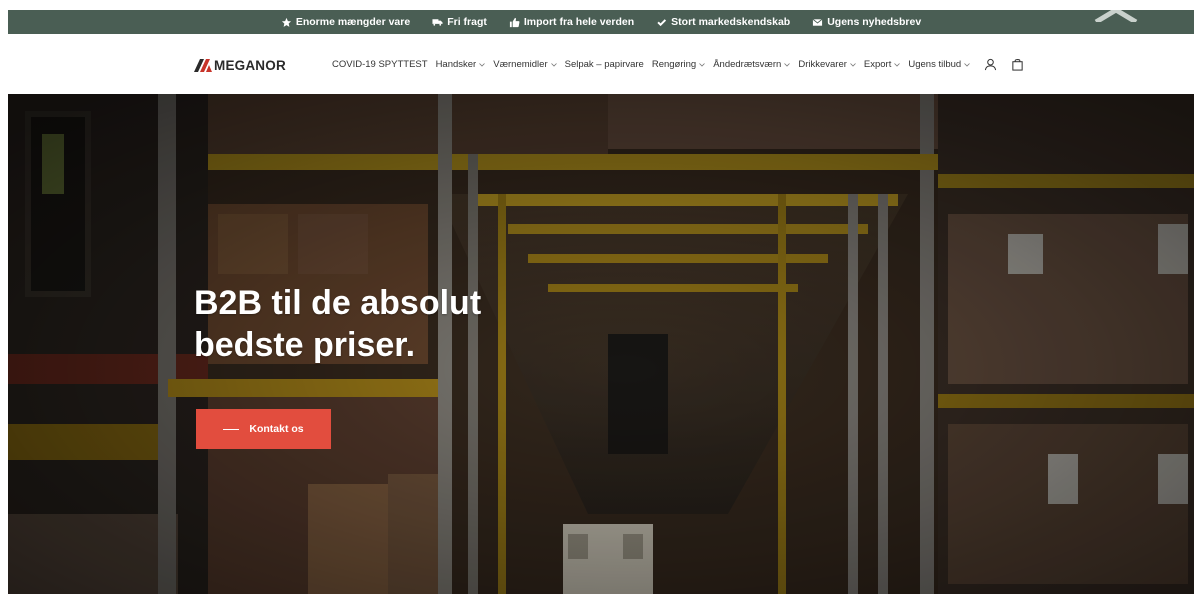  What do you see at coordinates (674, 64) in the screenshot?
I see `nav-item-label: Rengøring` at bounding box center [674, 64].